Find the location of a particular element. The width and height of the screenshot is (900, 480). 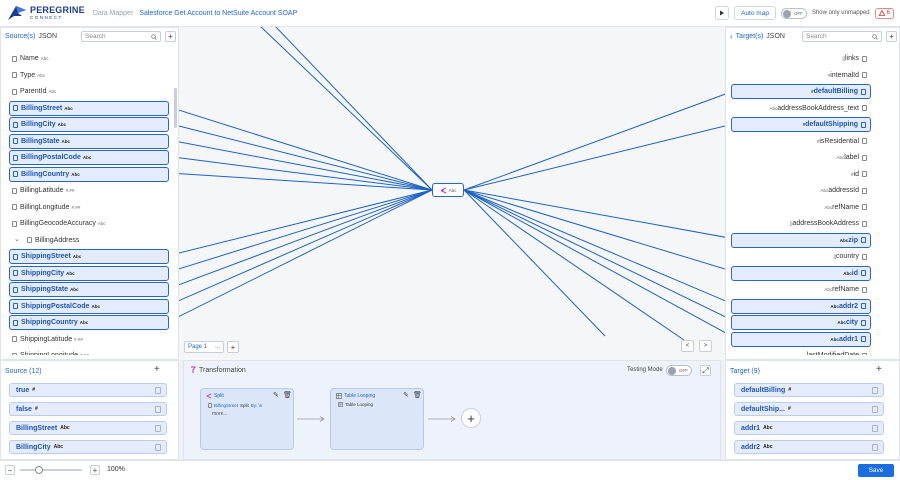

target-field-links: [] links is located at coordinates (801, 58).